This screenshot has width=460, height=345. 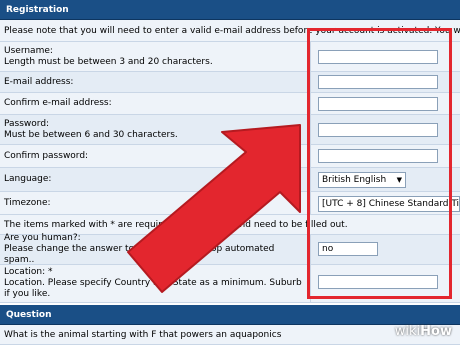 What do you see at coordinates (407, 331) in the screenshot?
I see `watermark-prefix: wiki` at bounding box center [407, 331].